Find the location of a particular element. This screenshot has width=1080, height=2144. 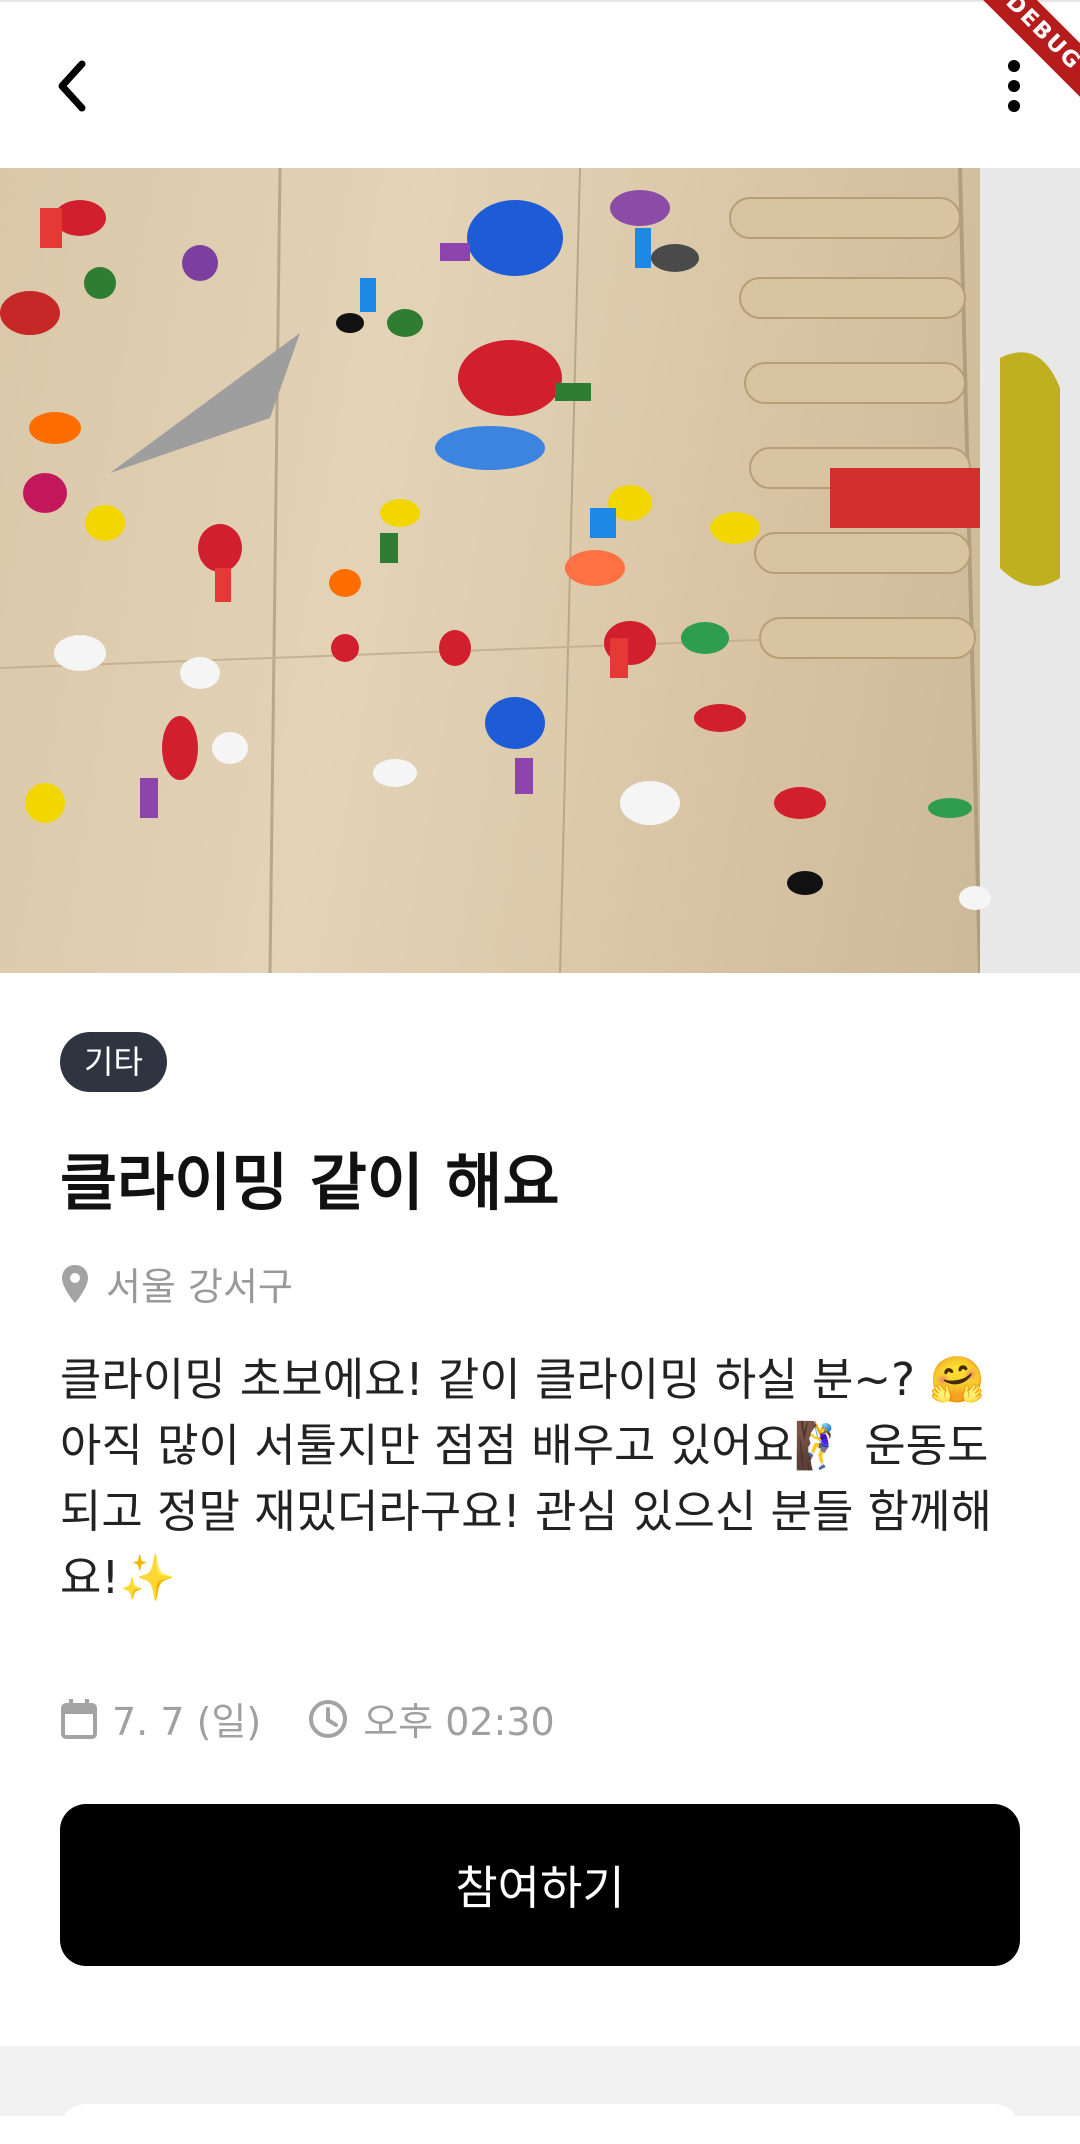

category-chip: 기타 is located at coordinates (113, 1062).